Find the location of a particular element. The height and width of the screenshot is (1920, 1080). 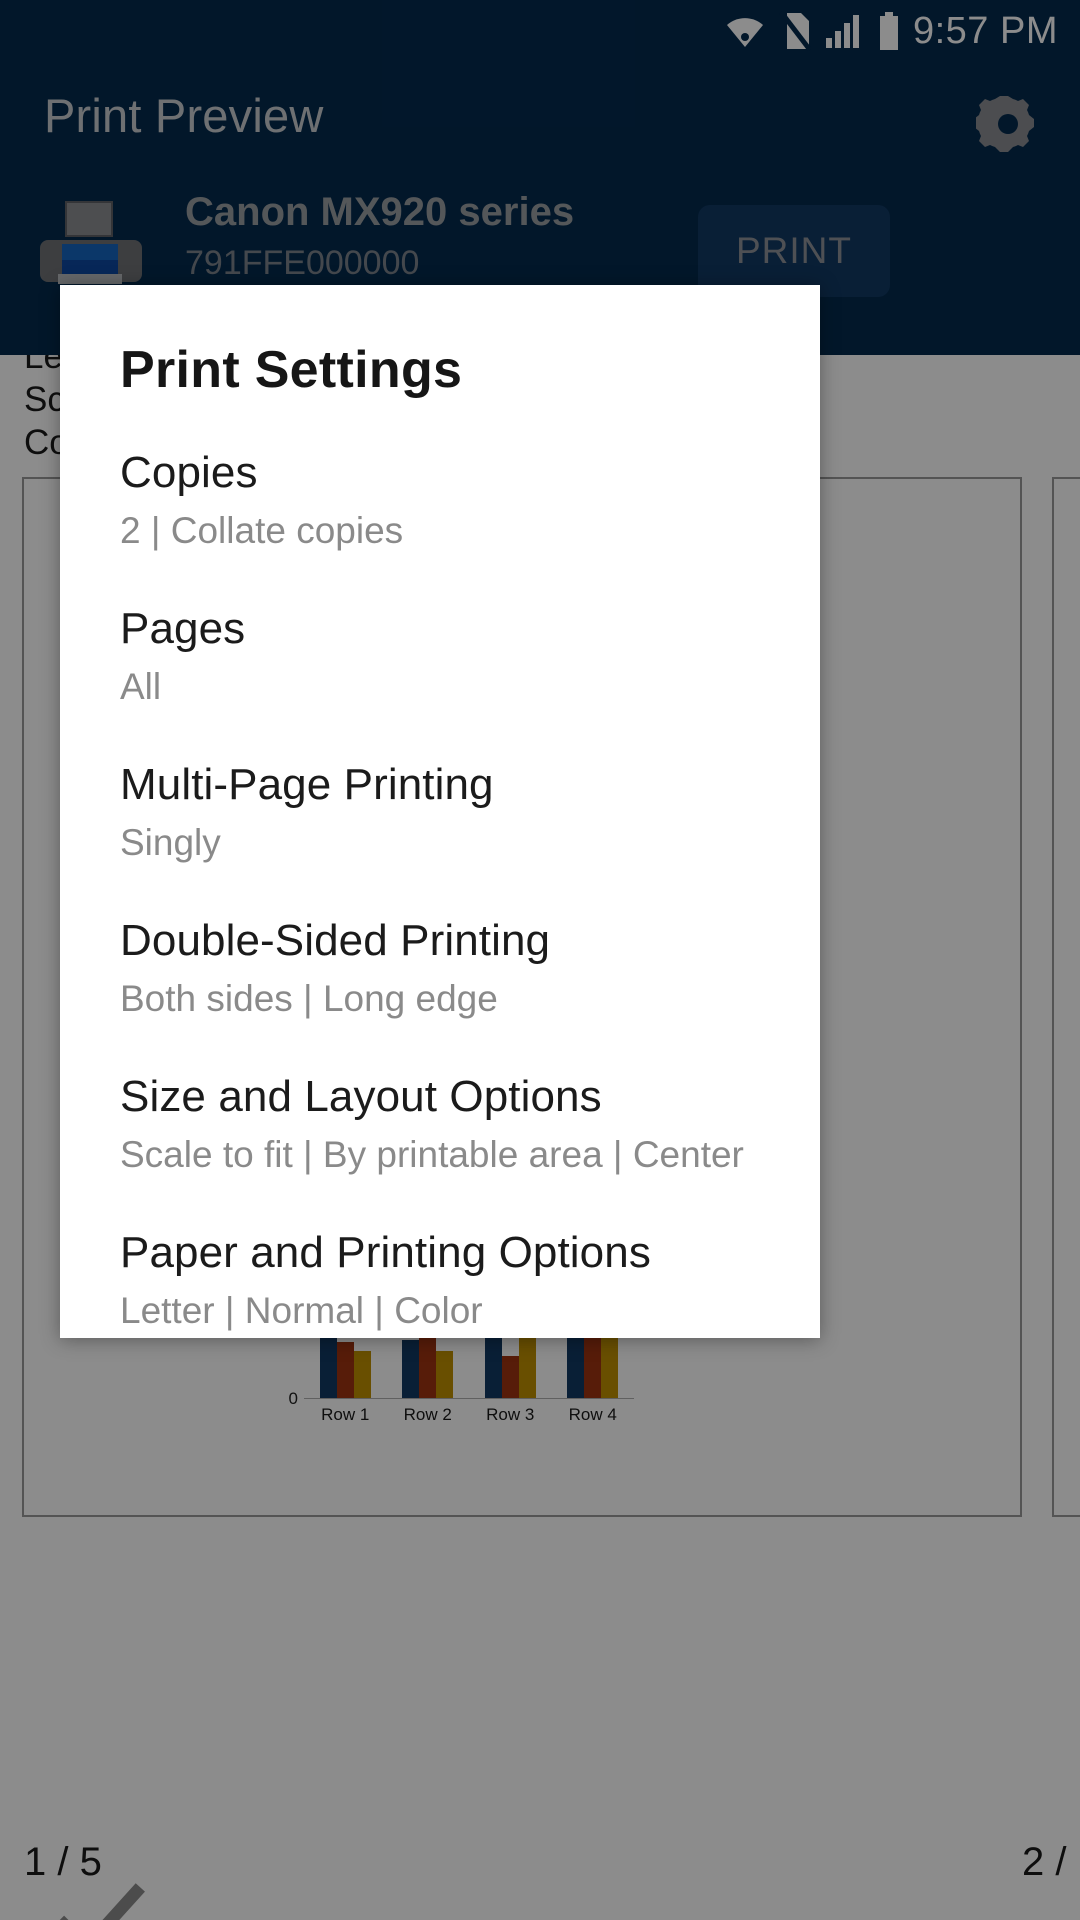

setting-value: Singly is located at coordinates (170, 842).